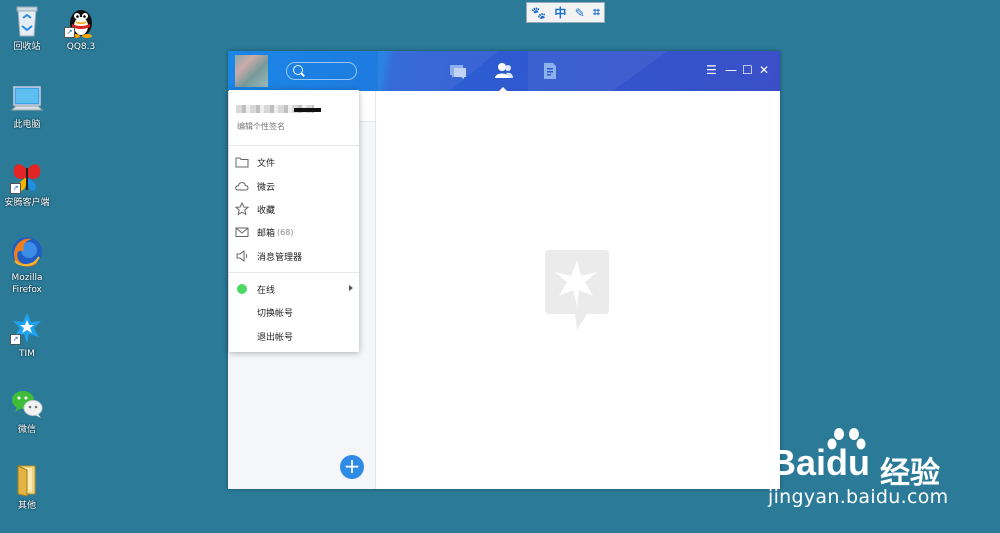  What do you see at coordinates (242, 256) in the screenshot?
I see `speaker-icon` at bounding box center [242, 256].